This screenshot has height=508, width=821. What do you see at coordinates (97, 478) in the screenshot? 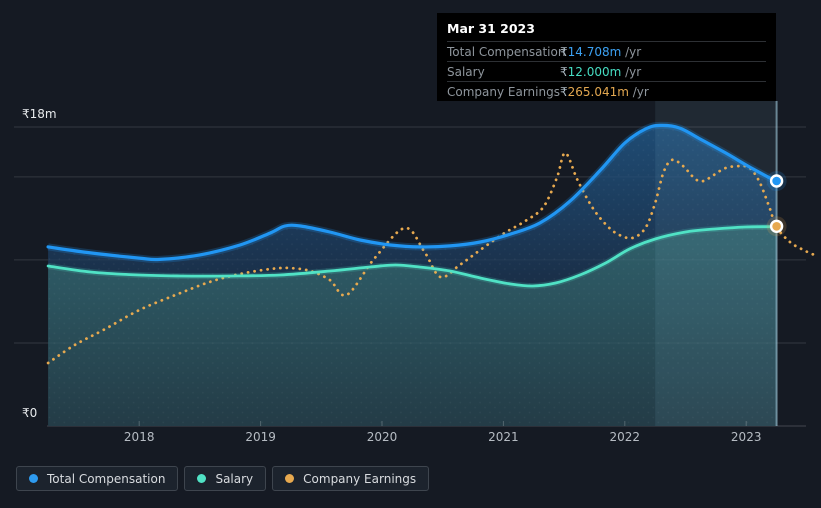
I see `legend-total-compensation: Total Compensation` at bounding box center [97, 478].